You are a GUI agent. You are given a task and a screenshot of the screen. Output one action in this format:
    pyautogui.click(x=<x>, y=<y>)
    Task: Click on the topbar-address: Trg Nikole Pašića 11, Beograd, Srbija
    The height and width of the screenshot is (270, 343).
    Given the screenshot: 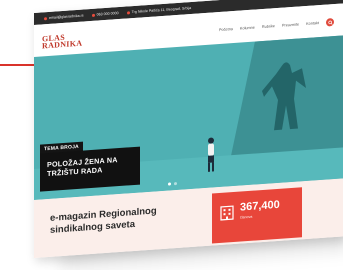 What is the action you would take?
    pyautogui.click(x=159, y=10)
    